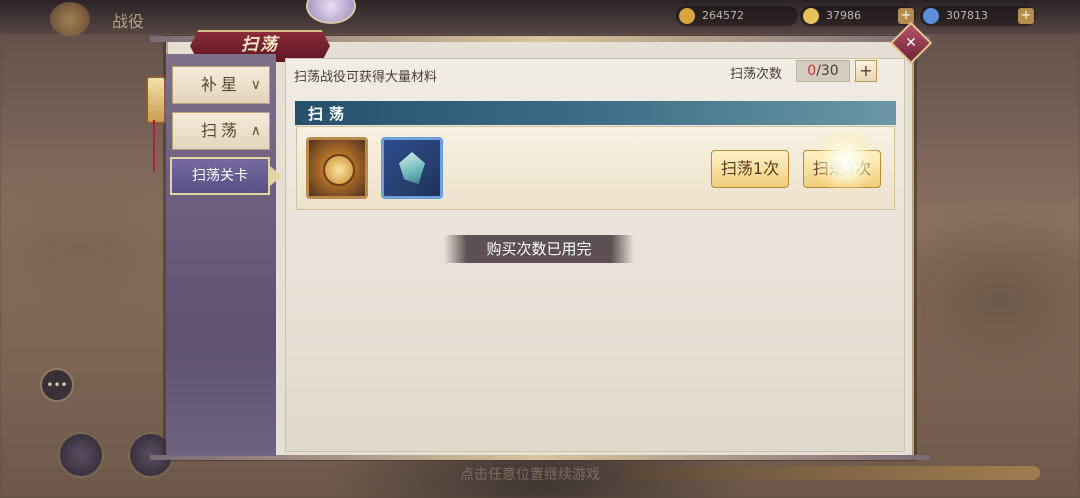 This screenshot has width=1080, height=498. I want to click on sweep-count-total: /30, so click(827, 71).